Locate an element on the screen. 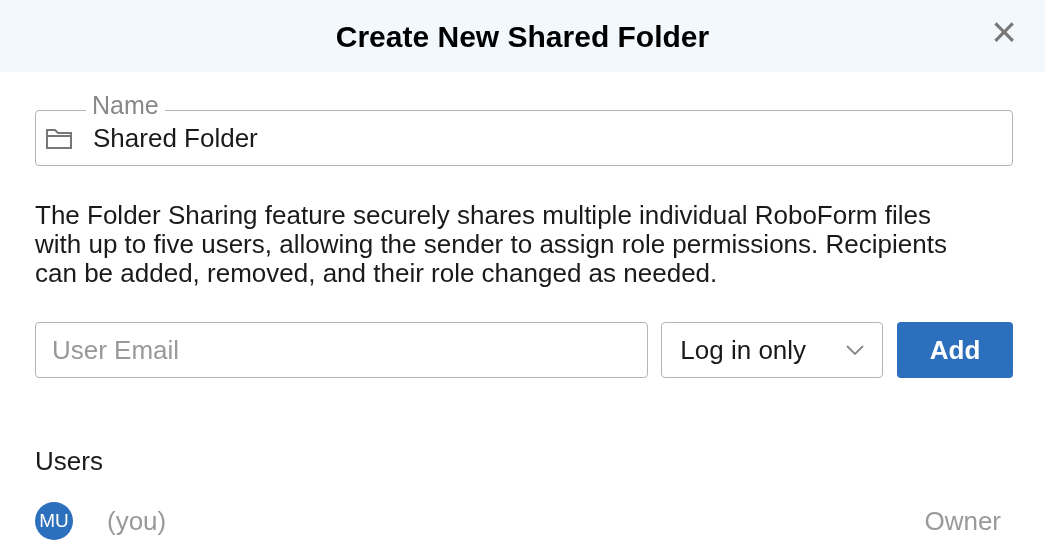 This screenshot has height=558, width=1045. dialog-title: Create New Shared Folder is located at coordinates (522, 36).